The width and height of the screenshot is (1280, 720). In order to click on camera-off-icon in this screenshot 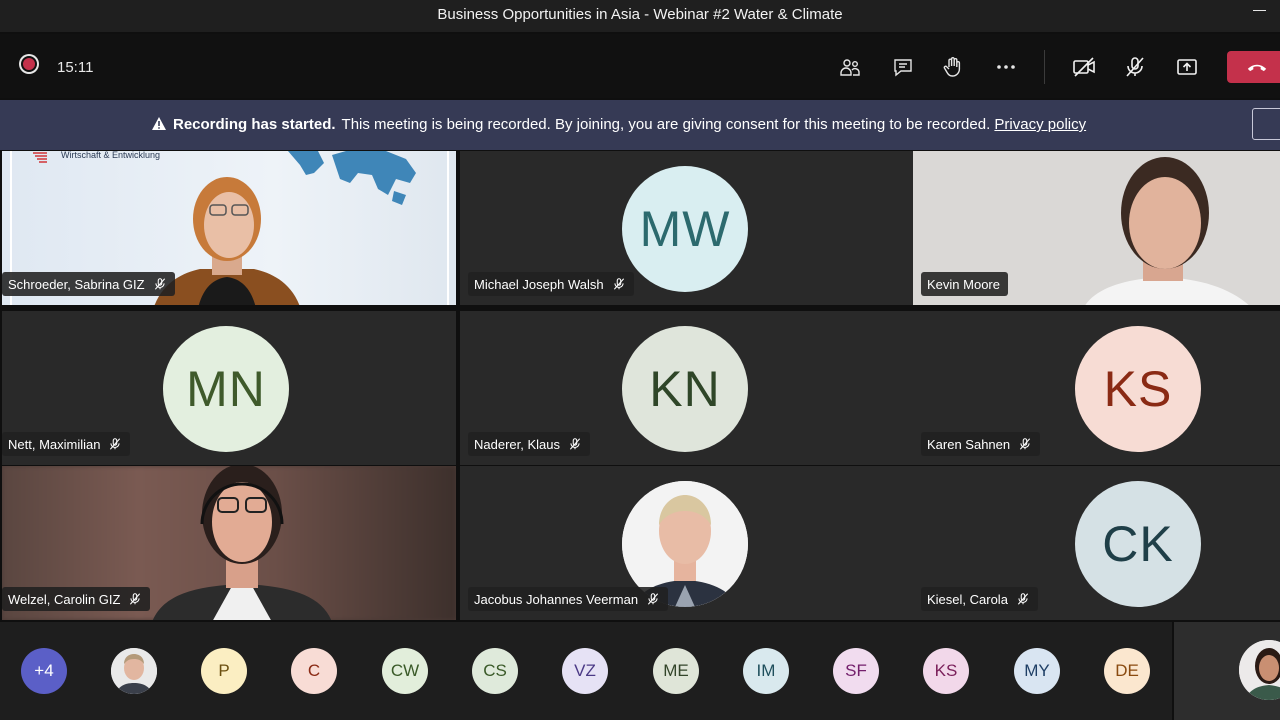, I will do `click(1084, 67)`.